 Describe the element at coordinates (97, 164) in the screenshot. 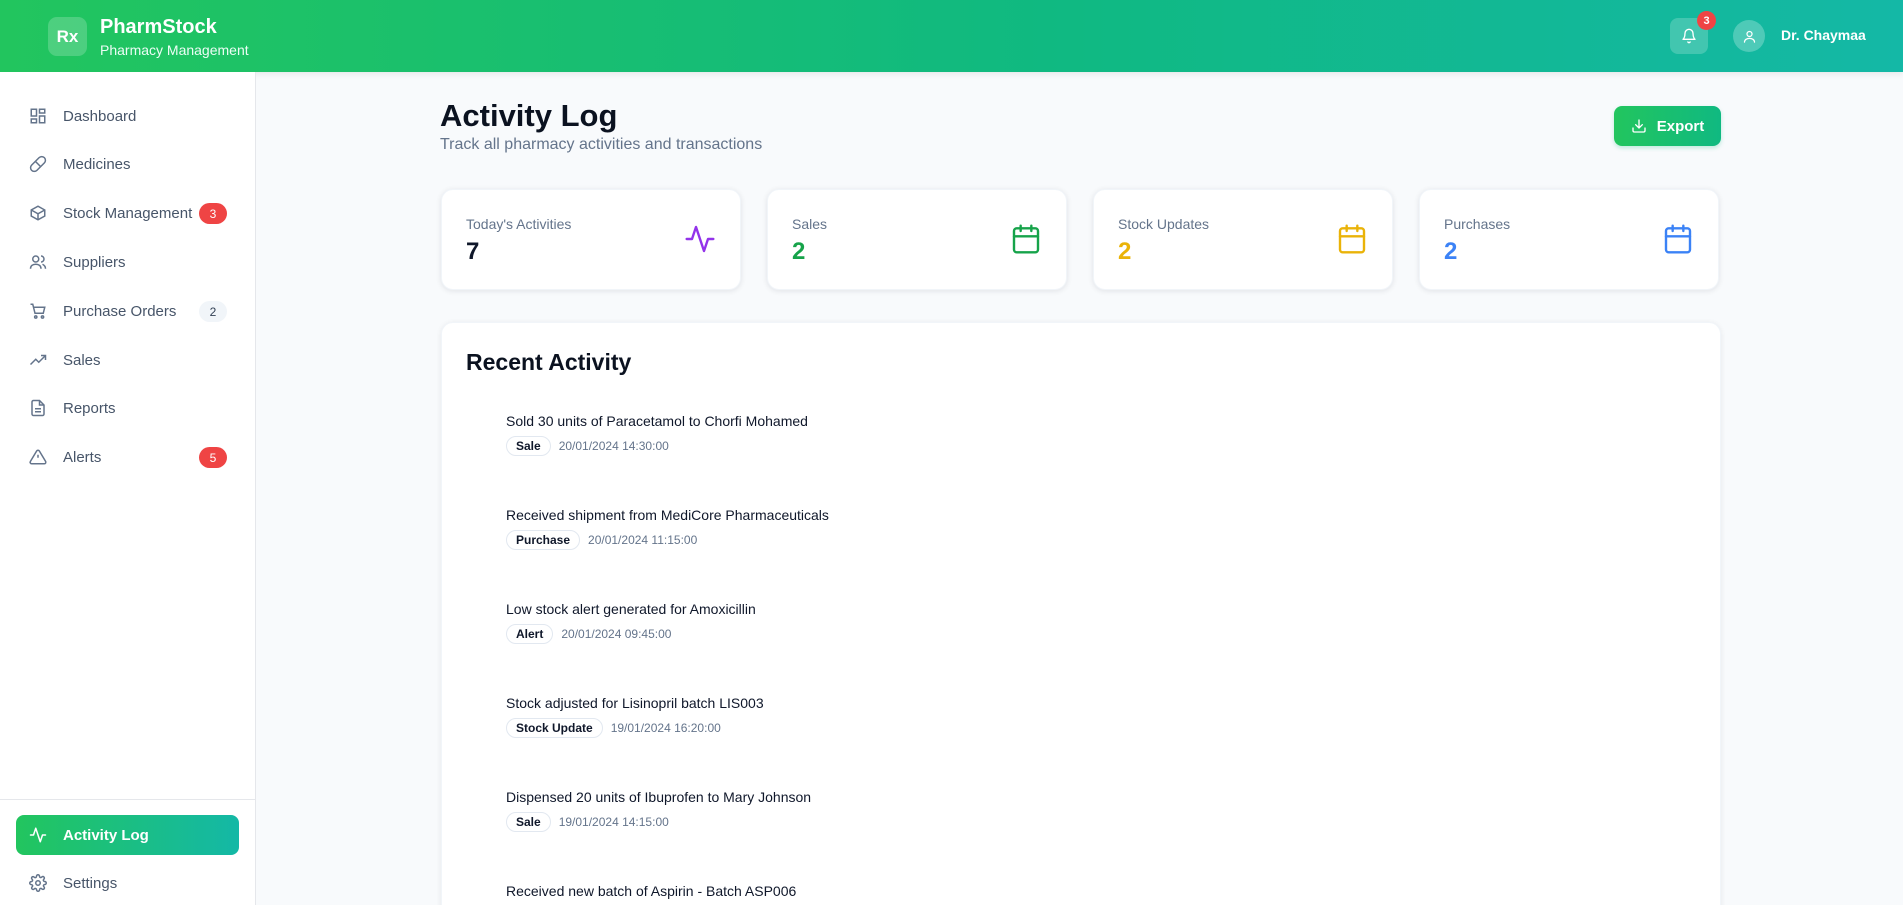

I see `sidebar-item-label: Medicines` at that location.